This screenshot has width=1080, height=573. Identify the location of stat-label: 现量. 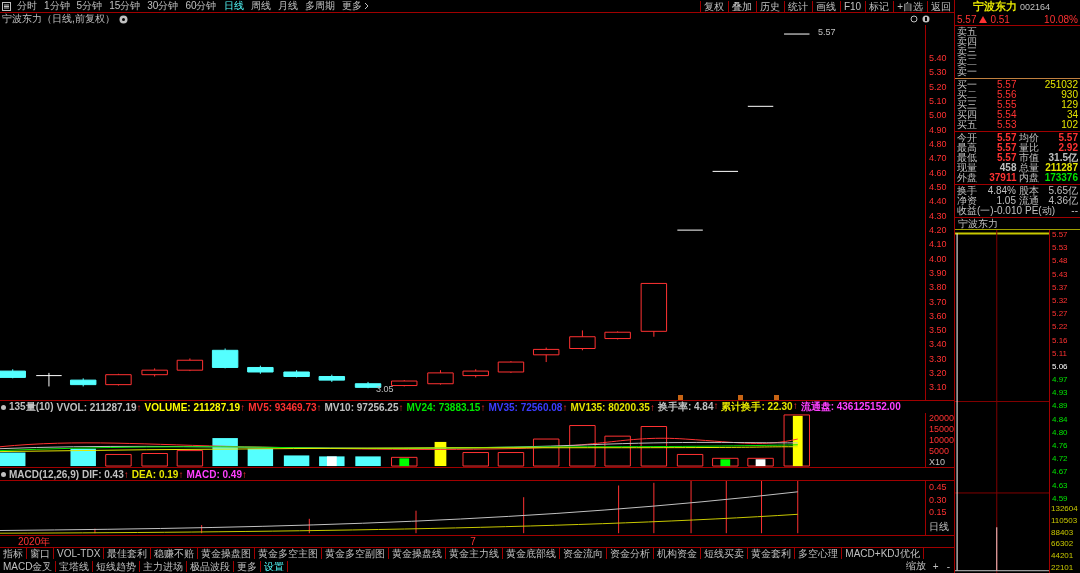
(967, 168).